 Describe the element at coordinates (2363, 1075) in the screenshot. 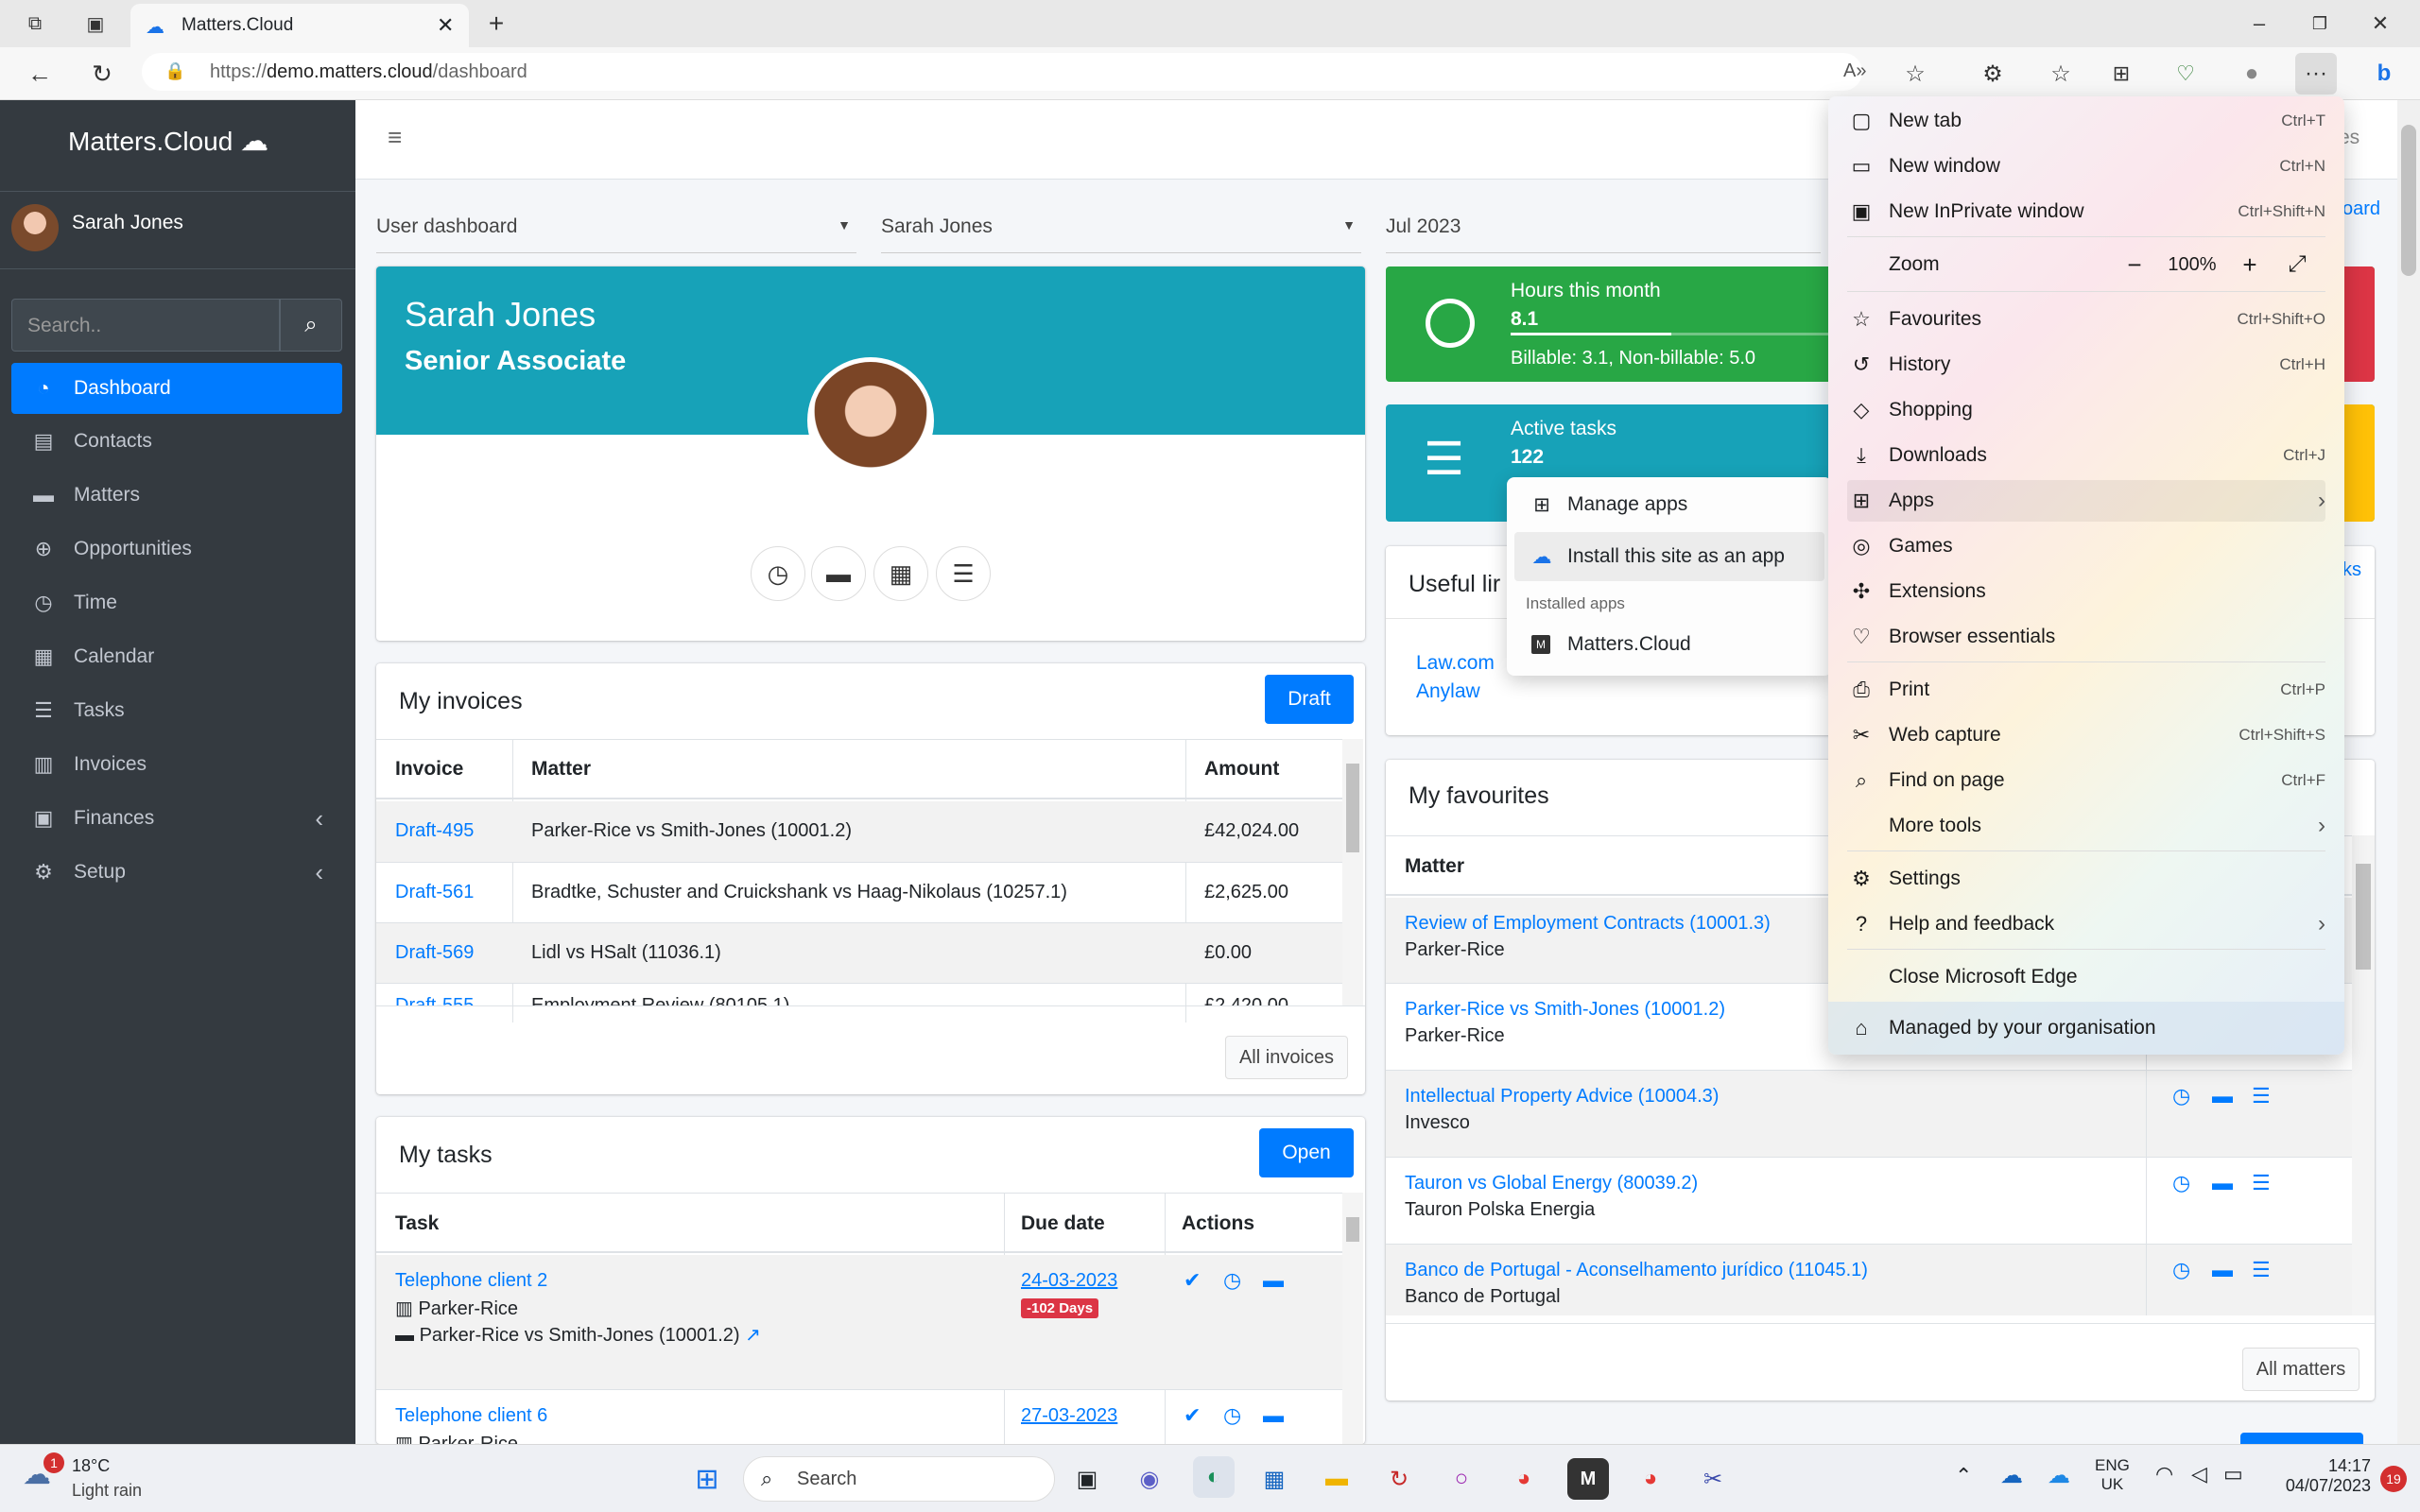

I see `favourites-scrollbar` at that location.